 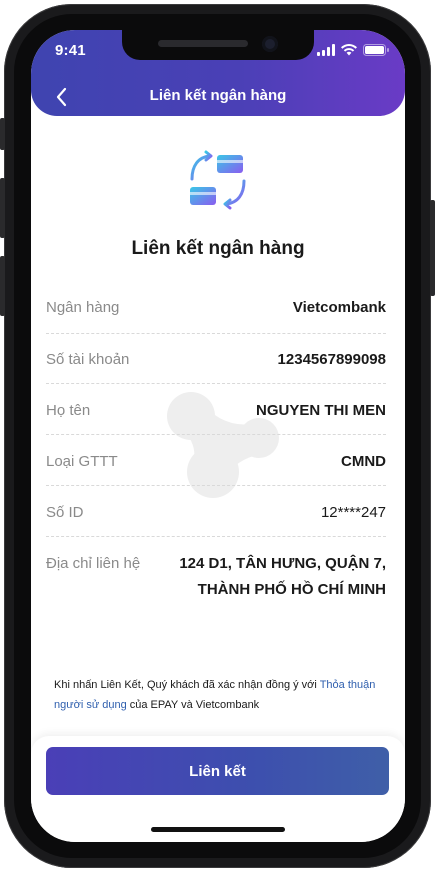 I want to click on wifi-icon, so click(x=349, y=50).